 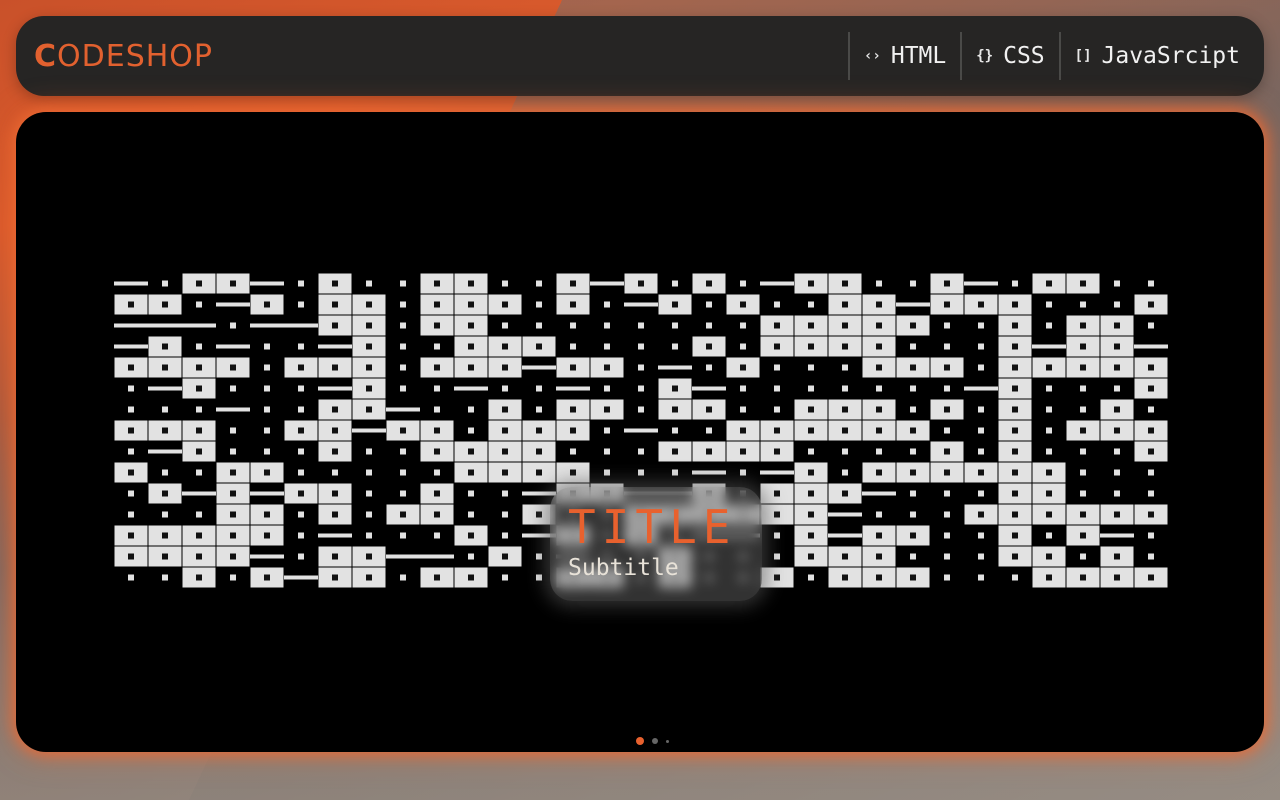 I want to click on nav-link-css: {} CSS, so click(x=1009, y=56).